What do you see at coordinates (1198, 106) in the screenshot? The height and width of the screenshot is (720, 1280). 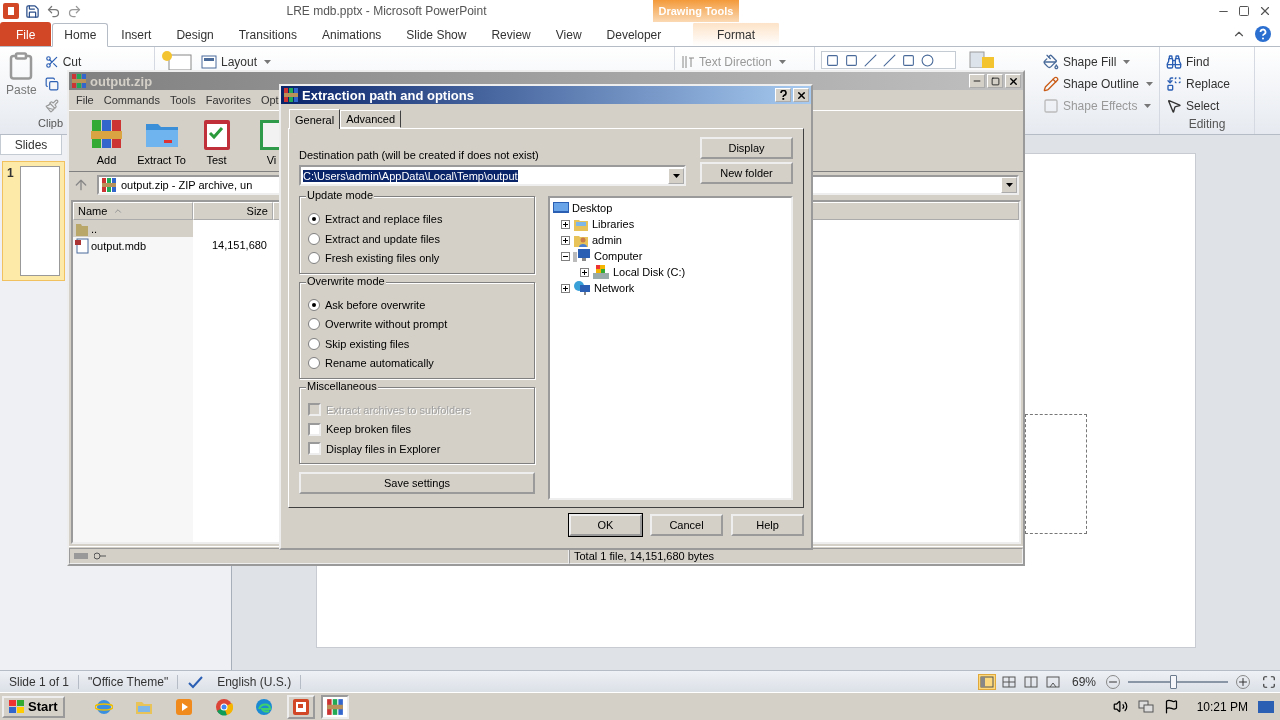 I see `editing-command: Select` at bounding box center [1198, 106].